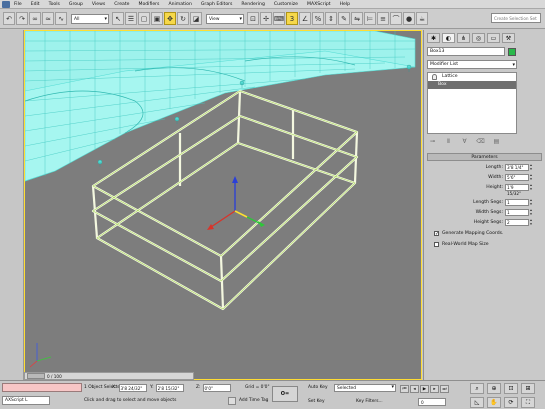 Image resolution: width=545 pixels, height=409 pixels. I want to click on selection-filter-dropdown: All, so click(90, 18).